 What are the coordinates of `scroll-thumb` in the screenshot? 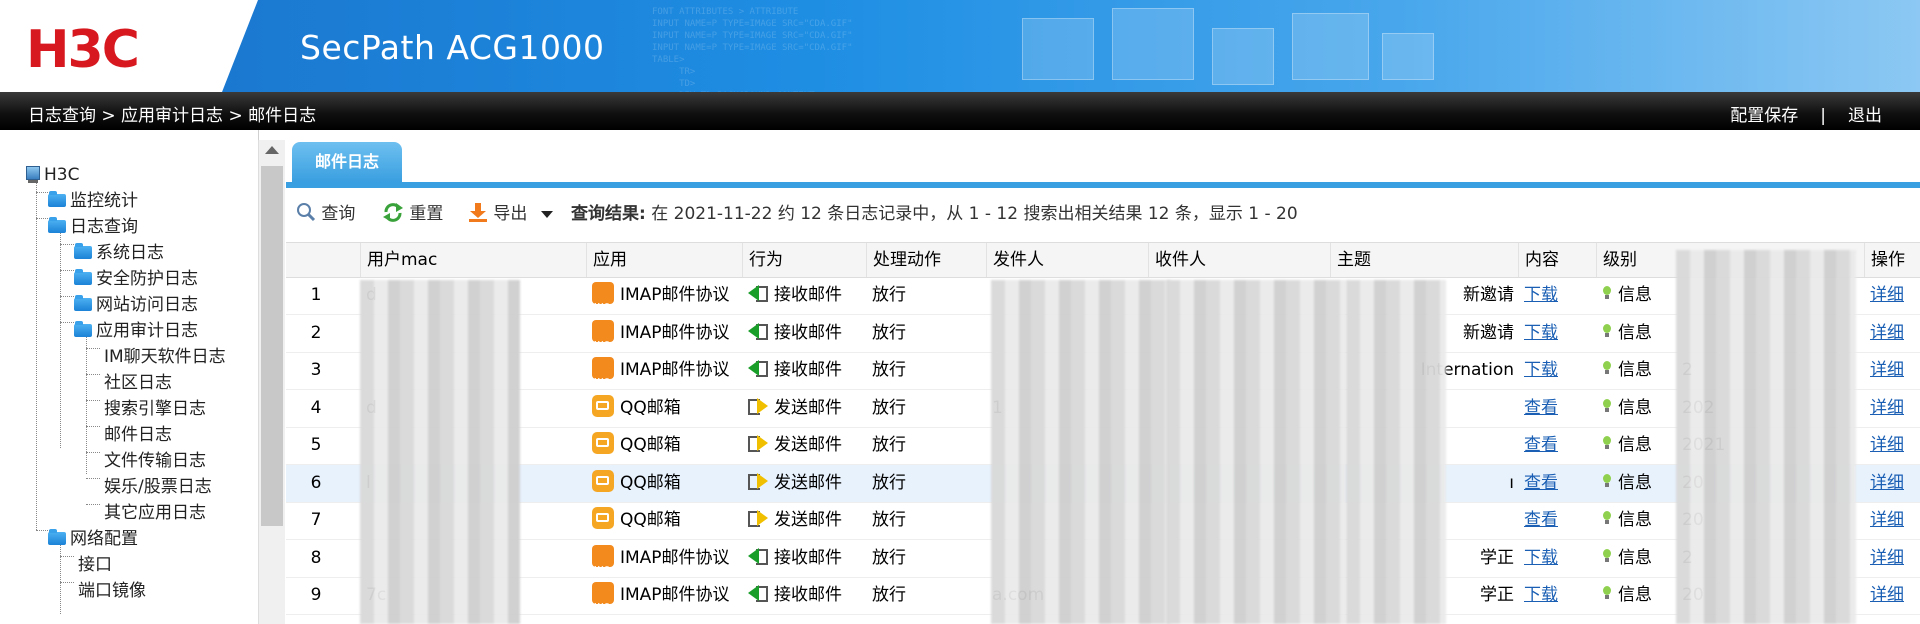 It's located at (272, 346).